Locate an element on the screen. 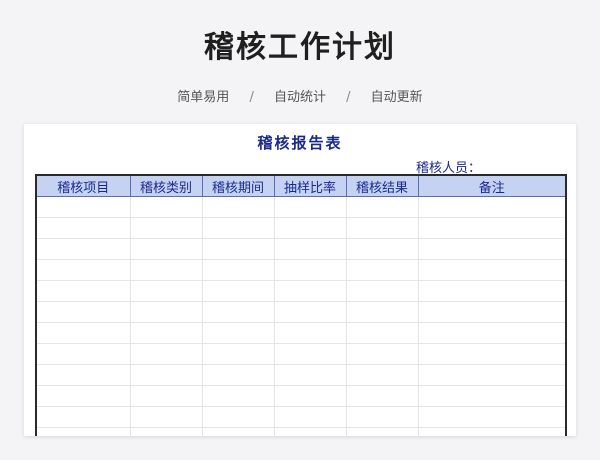 Image resolution: width=600 pixels, height=460 pixels. column-header-sampling-ratio: 抽样比率 is located at coordinates (310, 185).